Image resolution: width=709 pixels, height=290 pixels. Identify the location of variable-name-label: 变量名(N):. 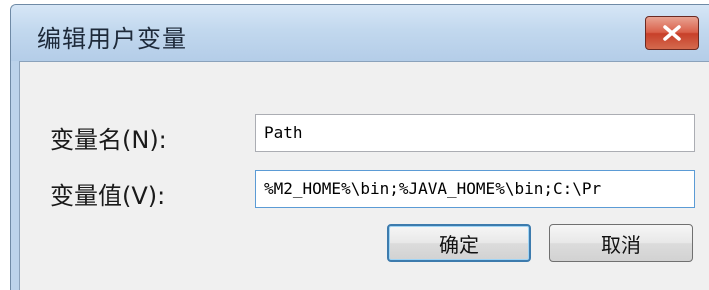
(108, 140).